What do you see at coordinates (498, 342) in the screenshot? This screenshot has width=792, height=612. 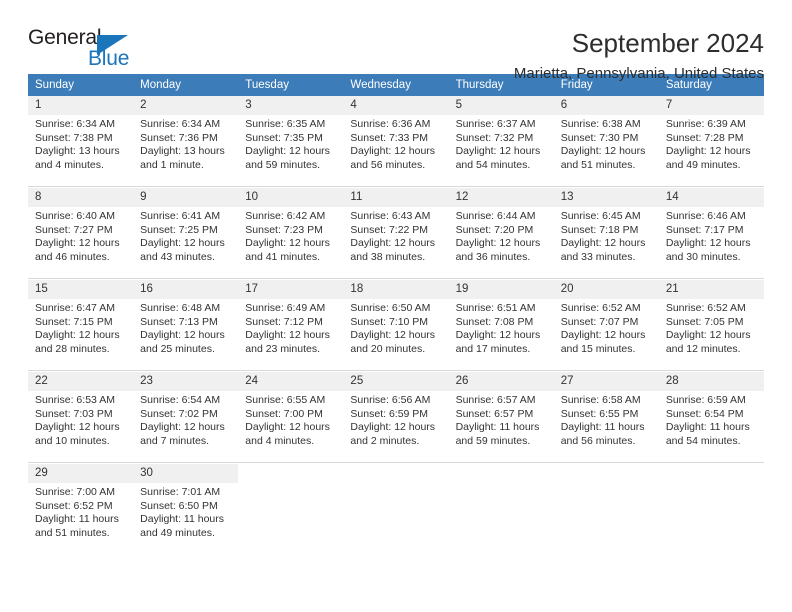 I see `daylight-text: Daylight: 12 hours and 17 minutes.` at bounding box center [498, 342].